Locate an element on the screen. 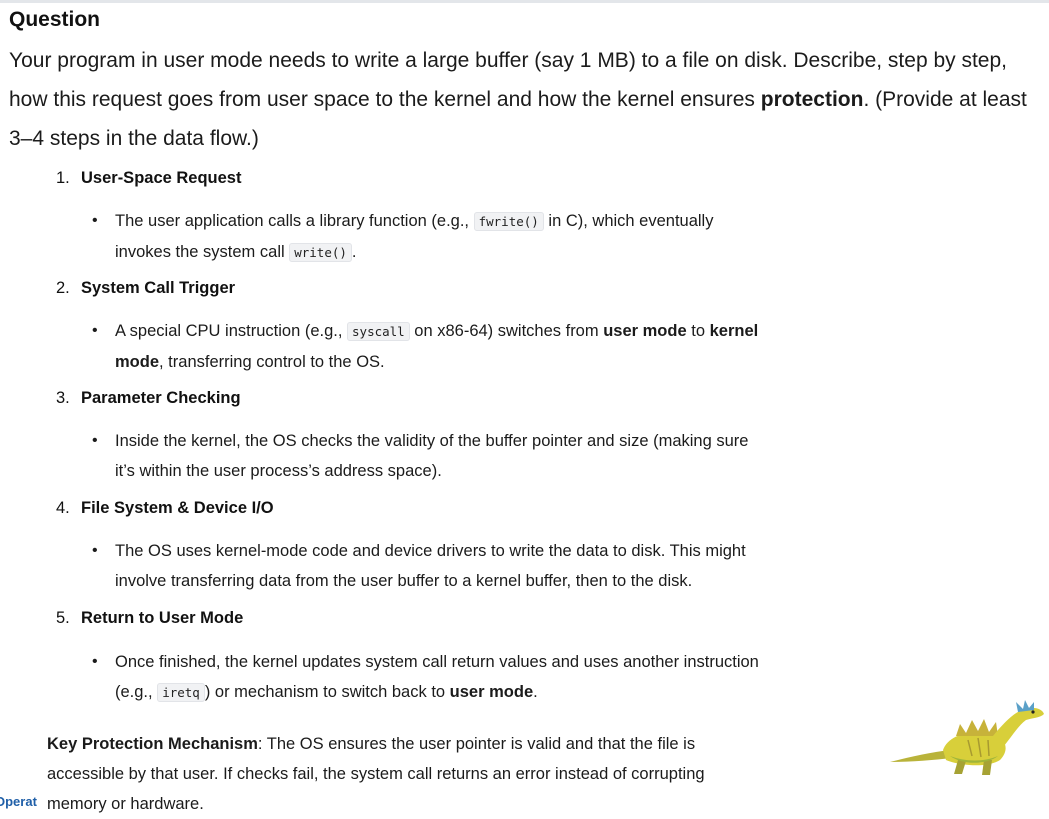  key-label: Key Protection Mechanism is located at coordinates (152, 744).